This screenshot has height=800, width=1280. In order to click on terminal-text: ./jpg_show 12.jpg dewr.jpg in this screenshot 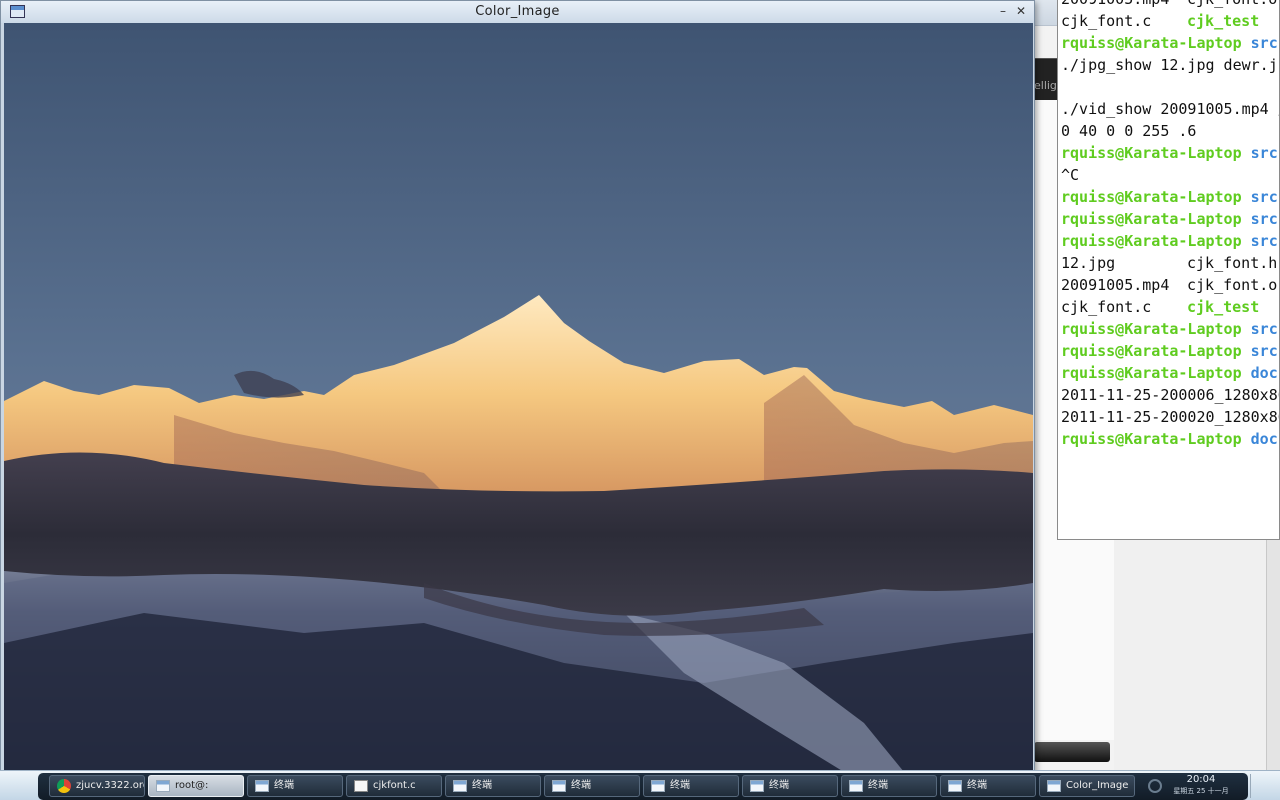, I will do `click(1170, 65)`.